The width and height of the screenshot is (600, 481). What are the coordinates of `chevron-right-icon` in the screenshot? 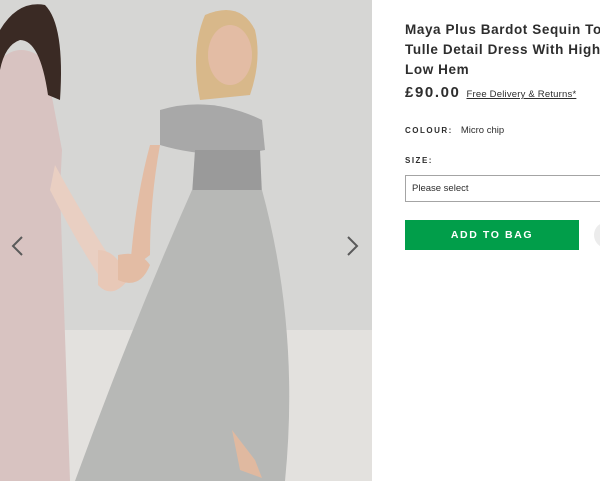 It's located at (353, 246).